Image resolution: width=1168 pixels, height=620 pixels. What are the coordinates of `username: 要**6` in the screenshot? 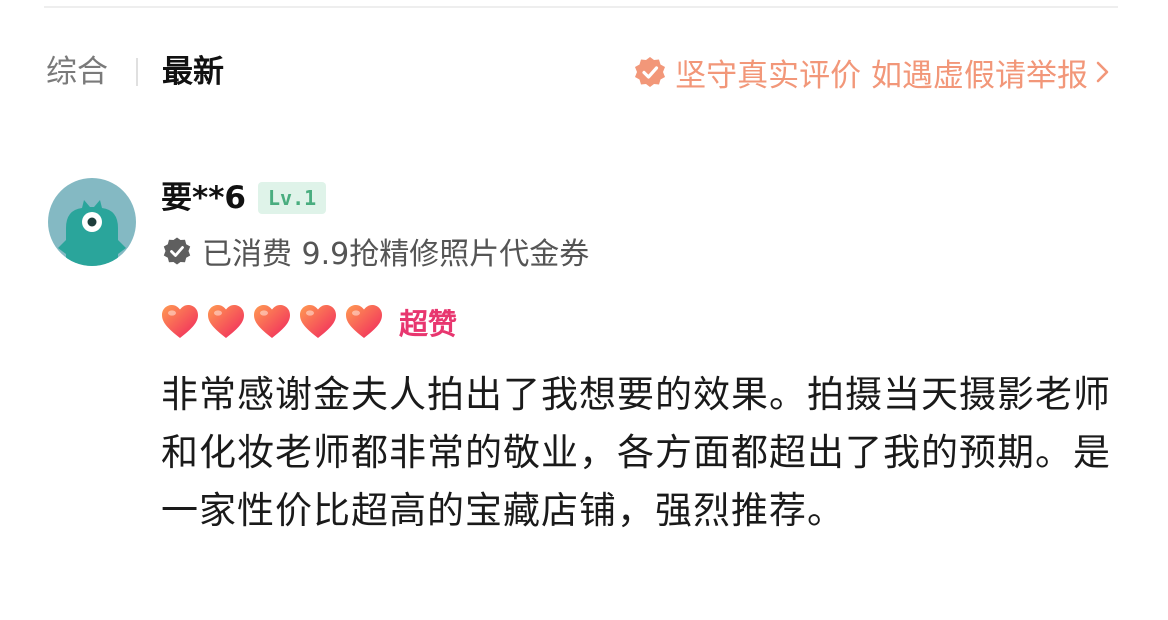 It's located at (203, 198).